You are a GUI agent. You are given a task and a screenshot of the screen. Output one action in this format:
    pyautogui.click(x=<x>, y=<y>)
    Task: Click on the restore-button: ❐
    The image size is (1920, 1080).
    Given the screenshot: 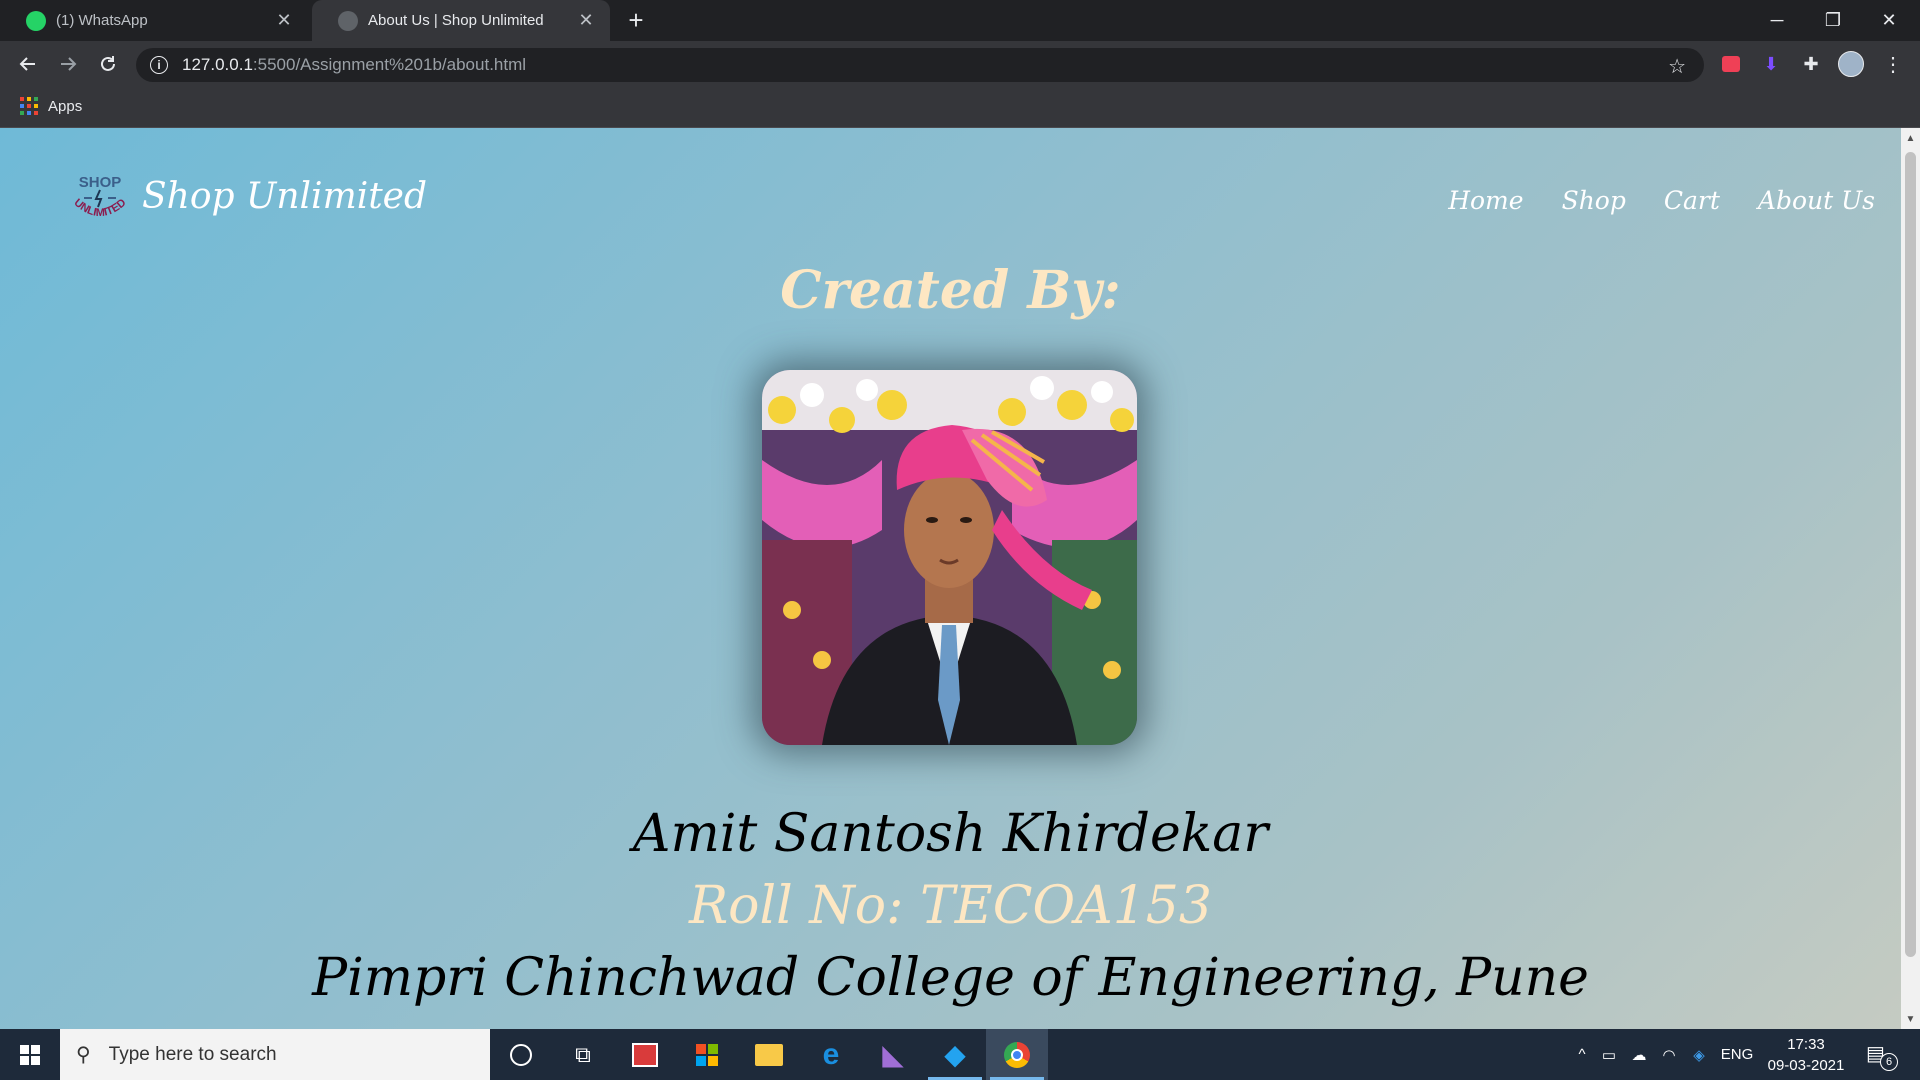 What is the action you would take?
    pyautogui.click(x=1833, y=20)
    